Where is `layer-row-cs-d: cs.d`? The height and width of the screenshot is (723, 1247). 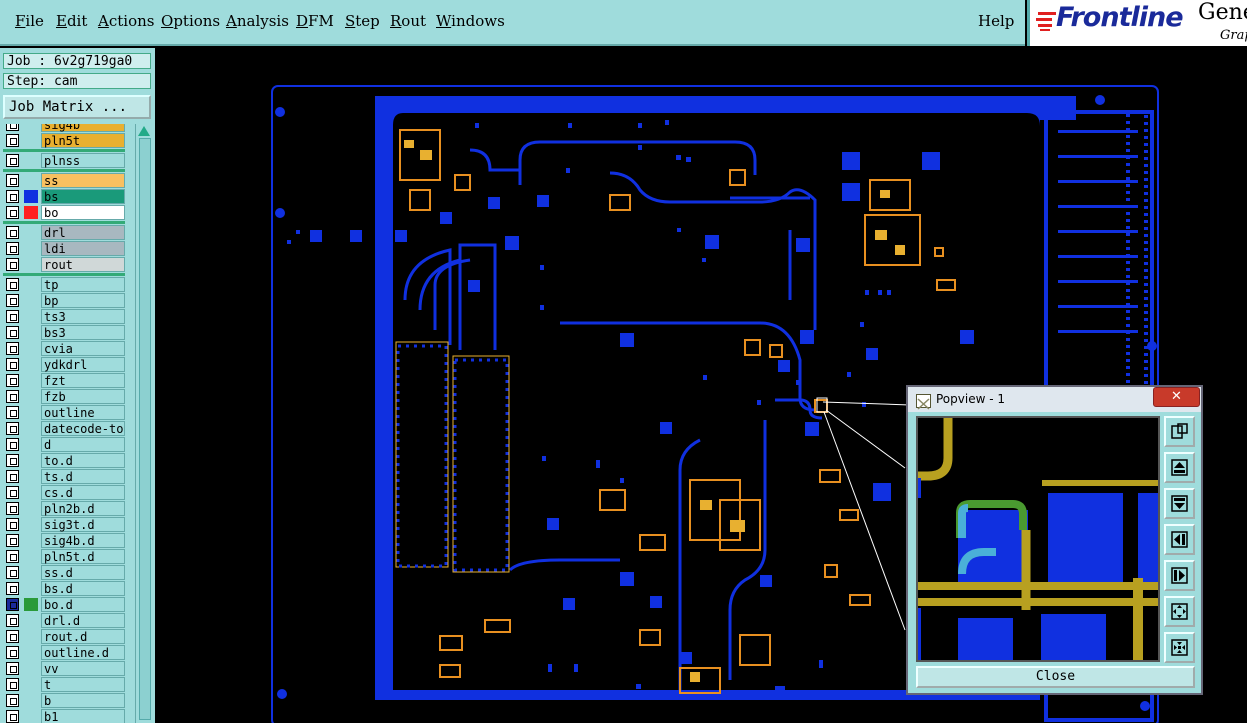 layer-row-cs-d: cs.d is located at coordinates (64, 492).